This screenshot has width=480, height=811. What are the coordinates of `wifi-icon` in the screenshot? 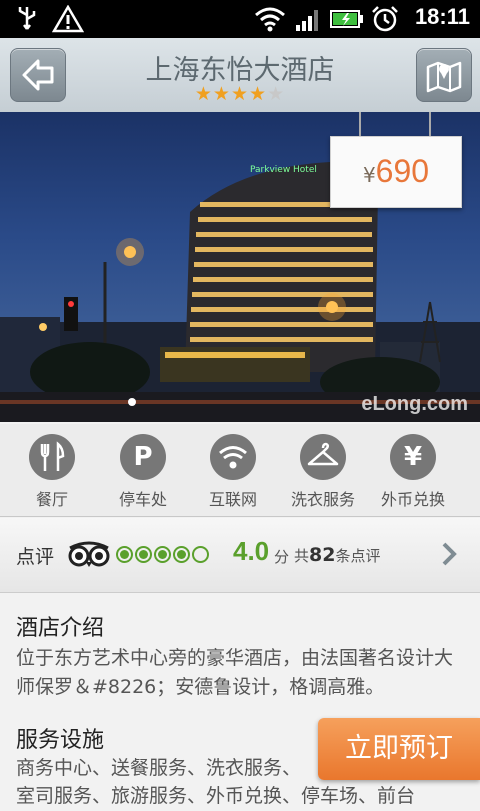 It's located at (233, 457).